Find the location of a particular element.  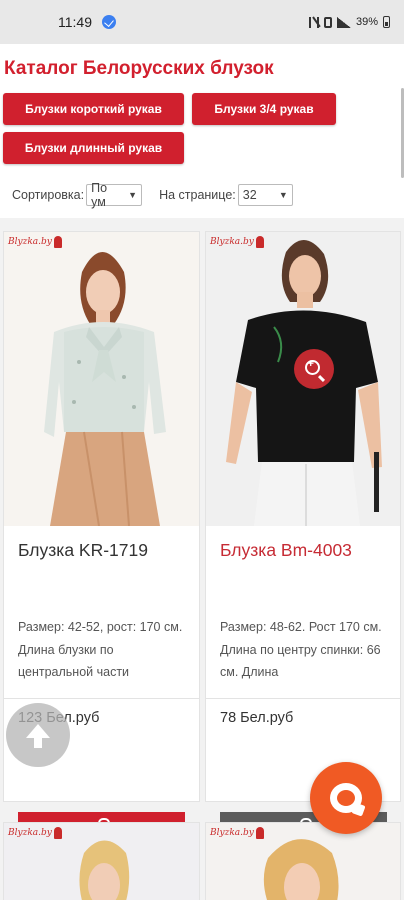

zoom-in-icon is located at coordinates (312, 366).